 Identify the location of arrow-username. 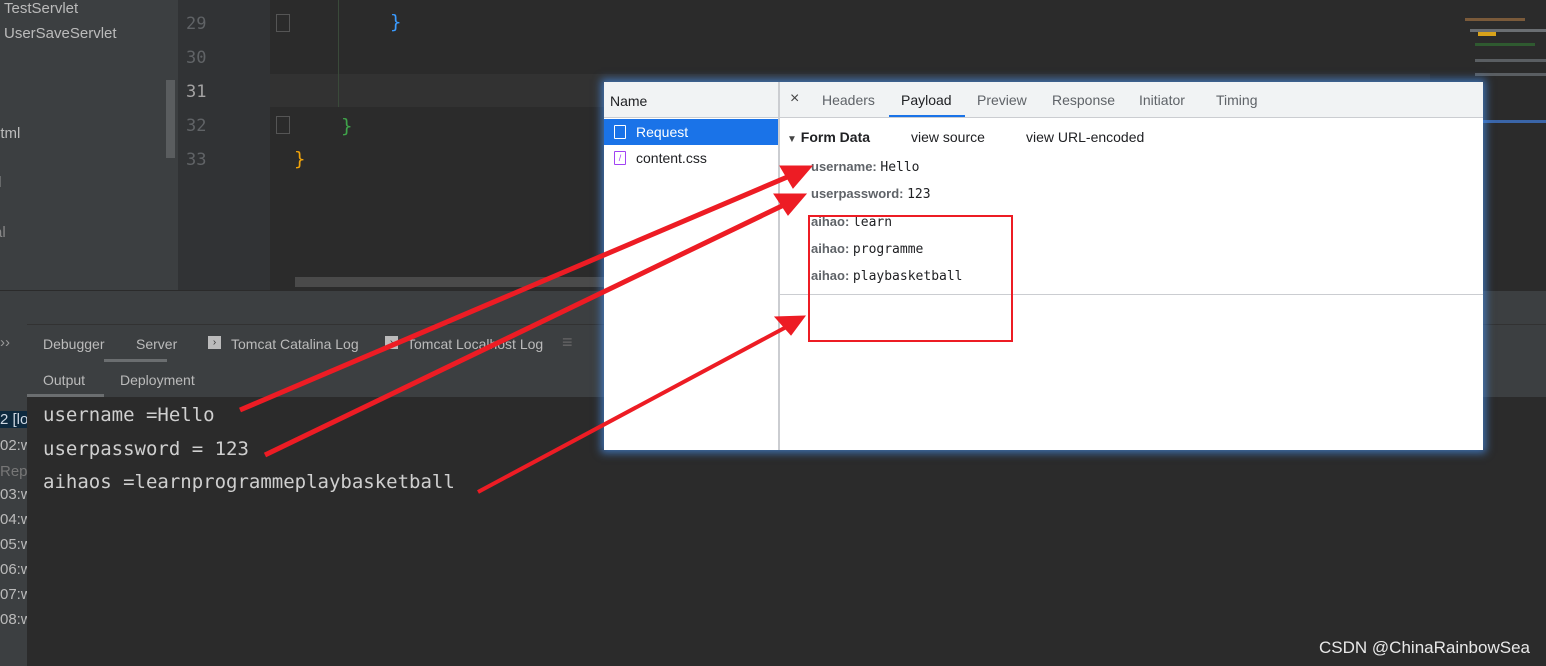
(516, 292).